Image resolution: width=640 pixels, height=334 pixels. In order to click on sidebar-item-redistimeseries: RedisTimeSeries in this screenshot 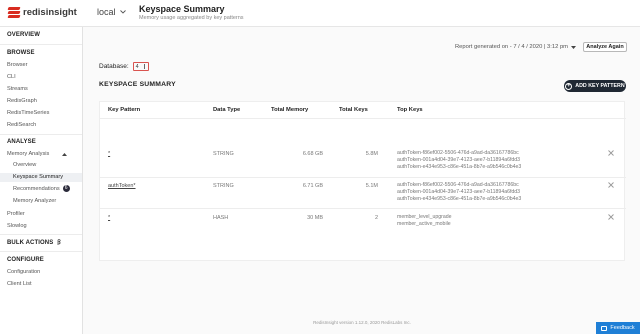, I will do `click(28, 113)`.